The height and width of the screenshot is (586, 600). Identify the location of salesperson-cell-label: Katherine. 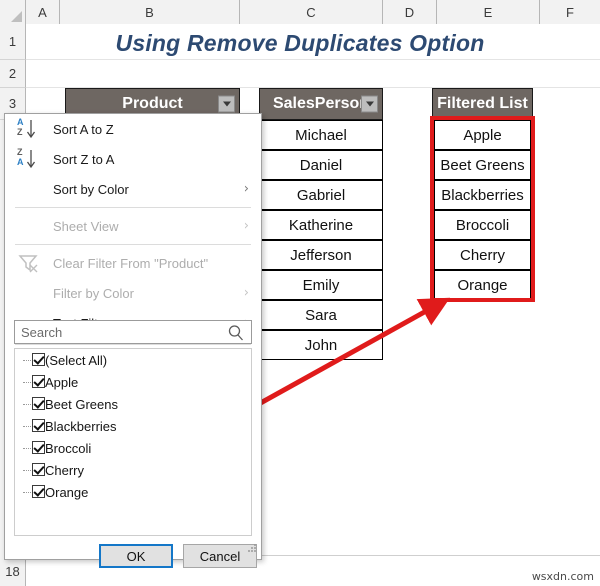
(321, 225).